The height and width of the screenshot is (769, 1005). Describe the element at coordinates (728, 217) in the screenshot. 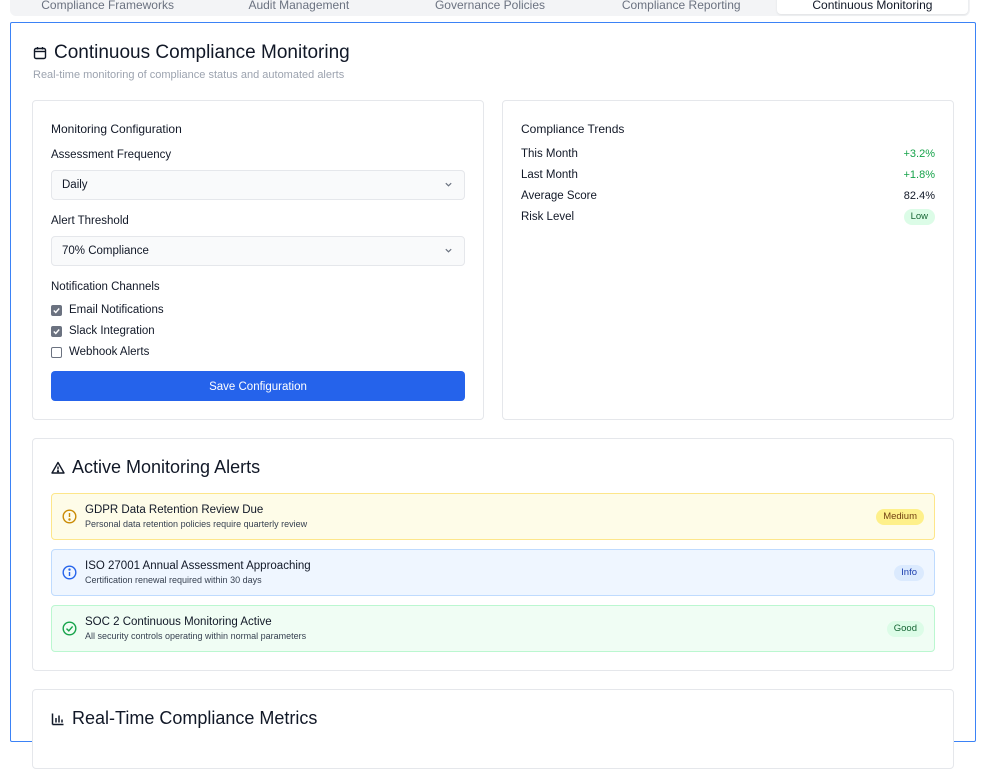

I see `trend-row-risk-level: Risk Level Low` at that location.